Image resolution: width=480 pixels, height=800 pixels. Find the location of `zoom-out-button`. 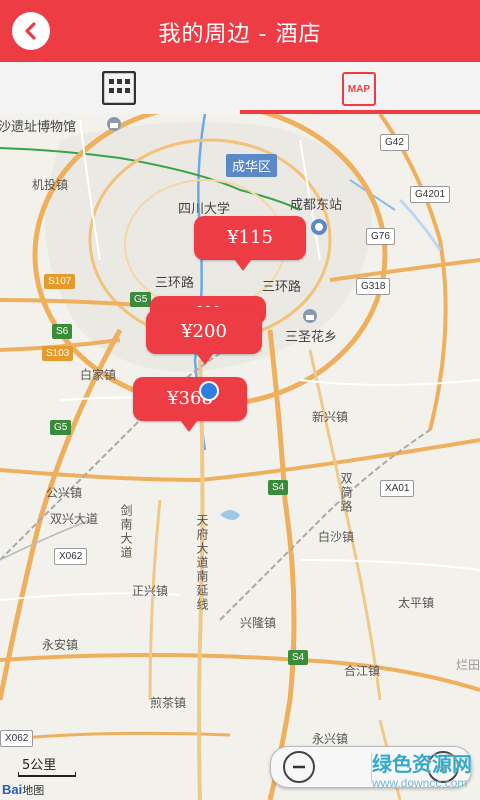

zoom-out-button is located at coordinates (299, 767).